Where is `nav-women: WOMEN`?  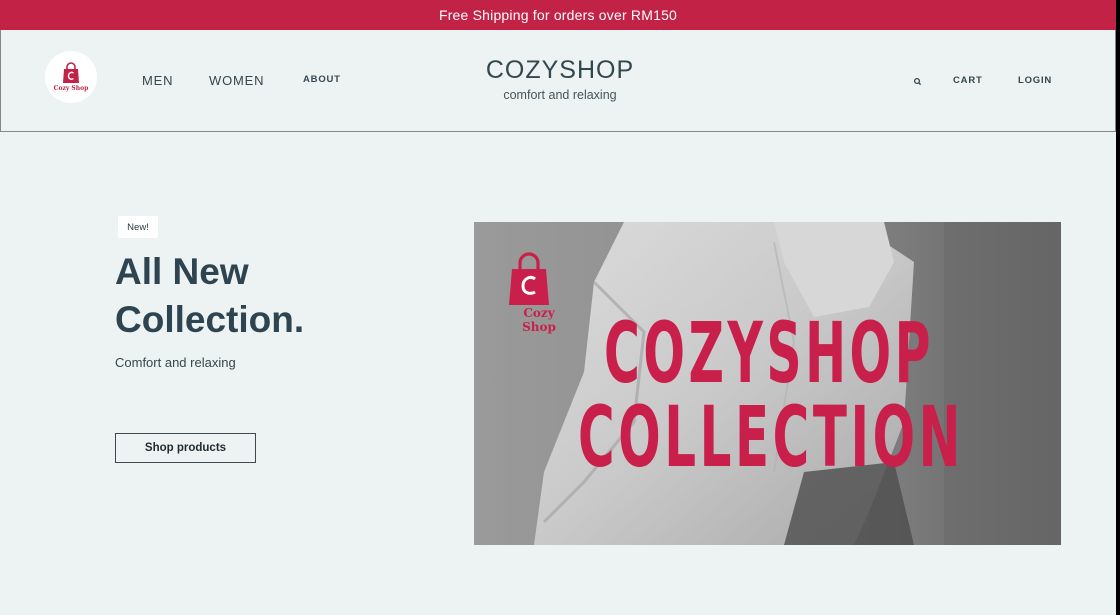
nav-women: WOMEN is located at coordinates (236, 80).